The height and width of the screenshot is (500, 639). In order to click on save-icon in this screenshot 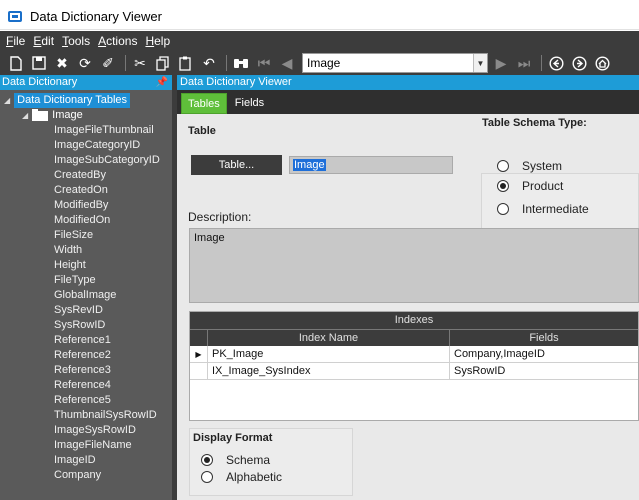, I will do `click(39, 63)`.